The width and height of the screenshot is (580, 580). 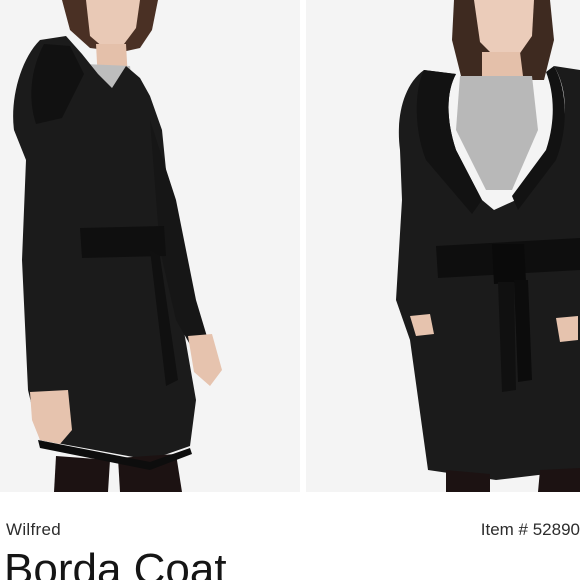 I want to click on product-title: Borda Coat, so click(x=115, y=562).